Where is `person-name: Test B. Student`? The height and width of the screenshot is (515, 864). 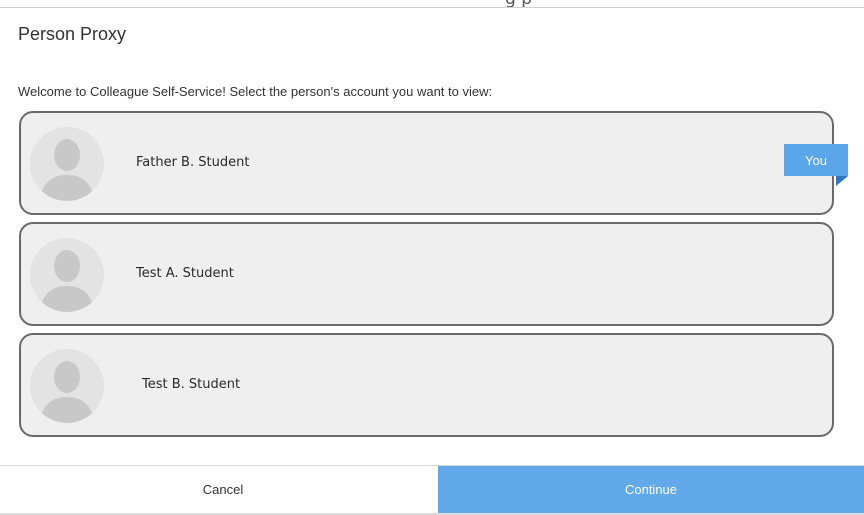
person-name: Test B. Student is located at coordinates (191, 384).